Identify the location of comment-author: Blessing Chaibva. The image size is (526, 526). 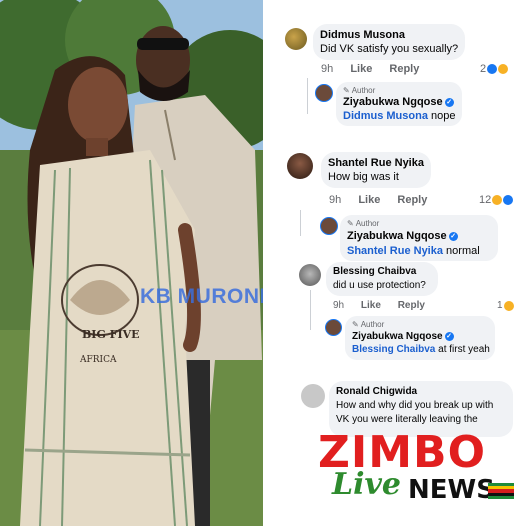
(374, 271).